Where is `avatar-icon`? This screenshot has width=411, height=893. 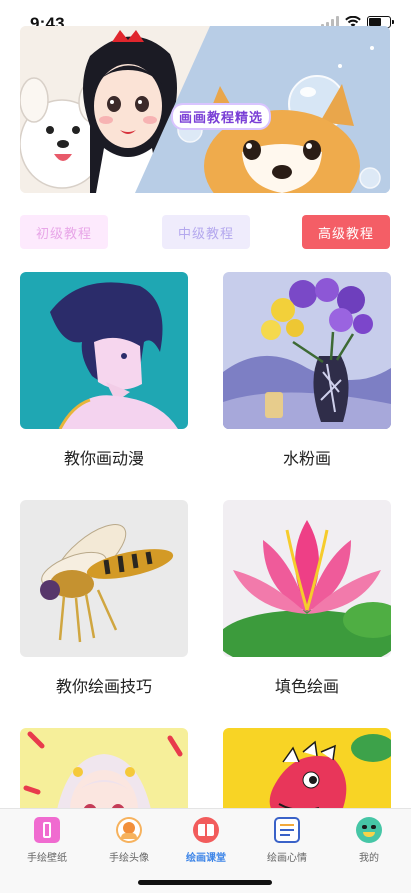 avatar-icon is located at coordinates (129, 830).